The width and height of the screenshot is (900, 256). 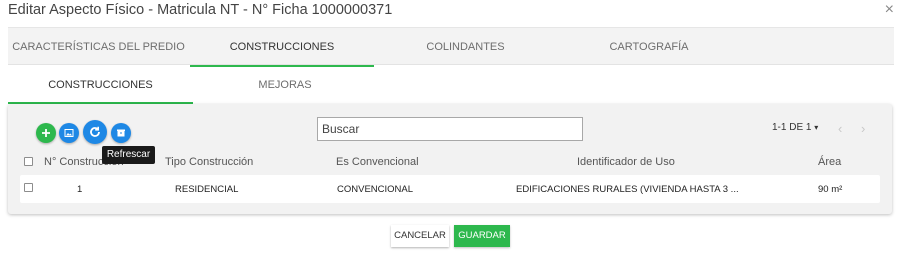 I want to click on close-icon: ×, so click(x=889, y=10).